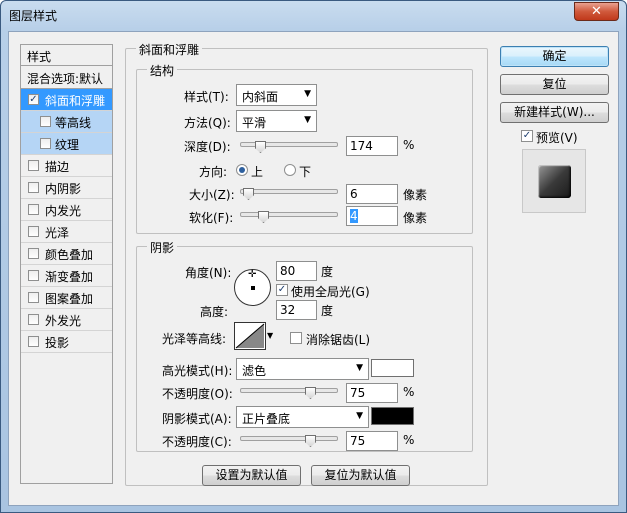 Image resolution: width=627 pixels, height=513 pixels. I want to click on close-button: ✕, so click(596, 11).